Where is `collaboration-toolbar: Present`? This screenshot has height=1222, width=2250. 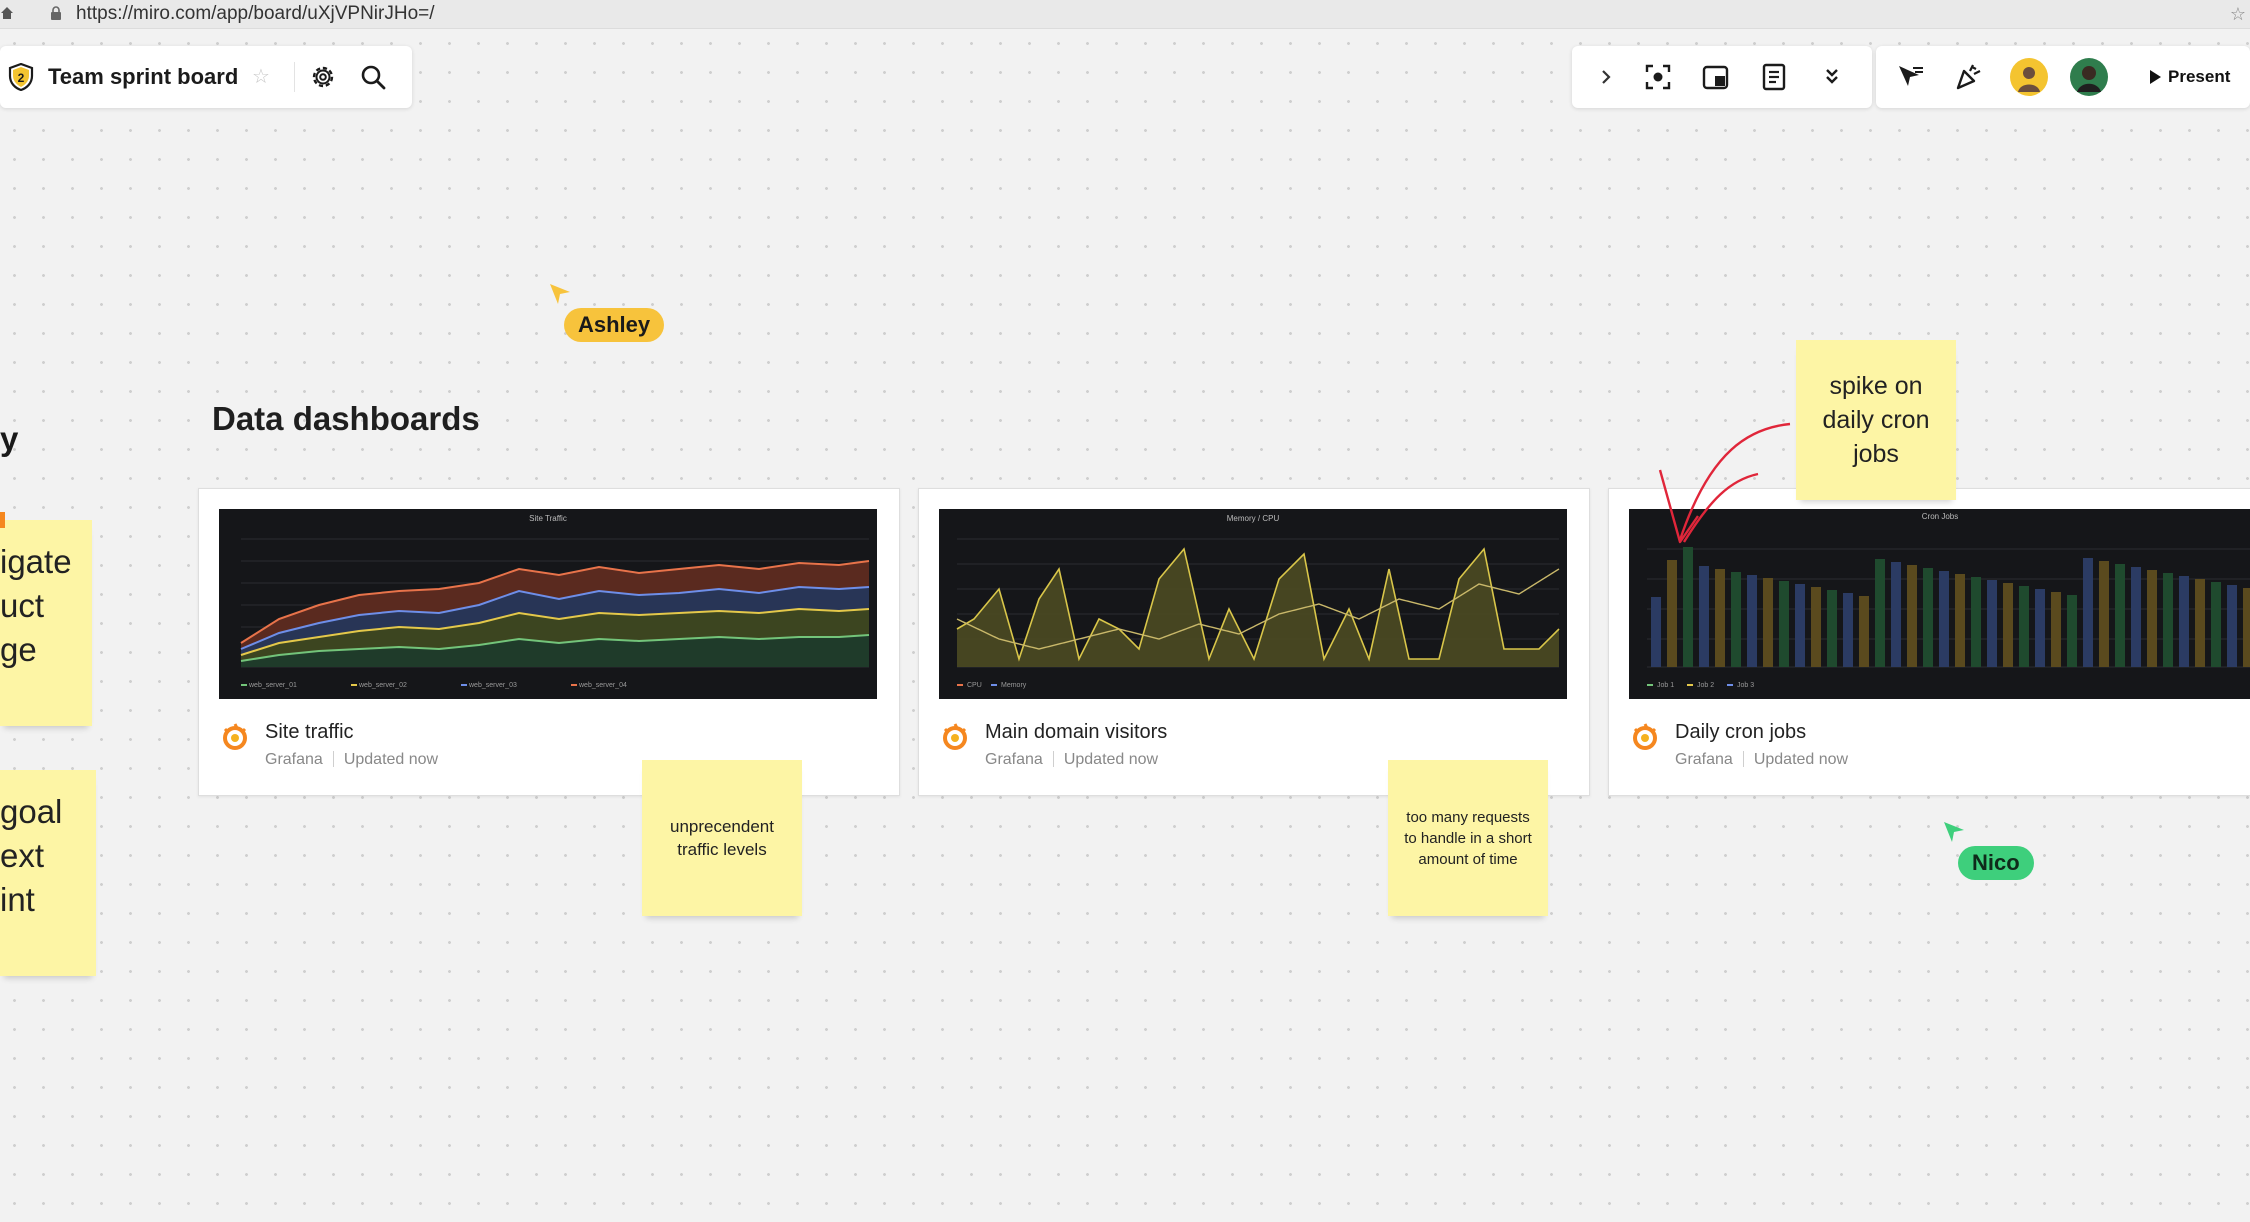 collaboration-toolbar: Present is located at coordinates (2063, 77).